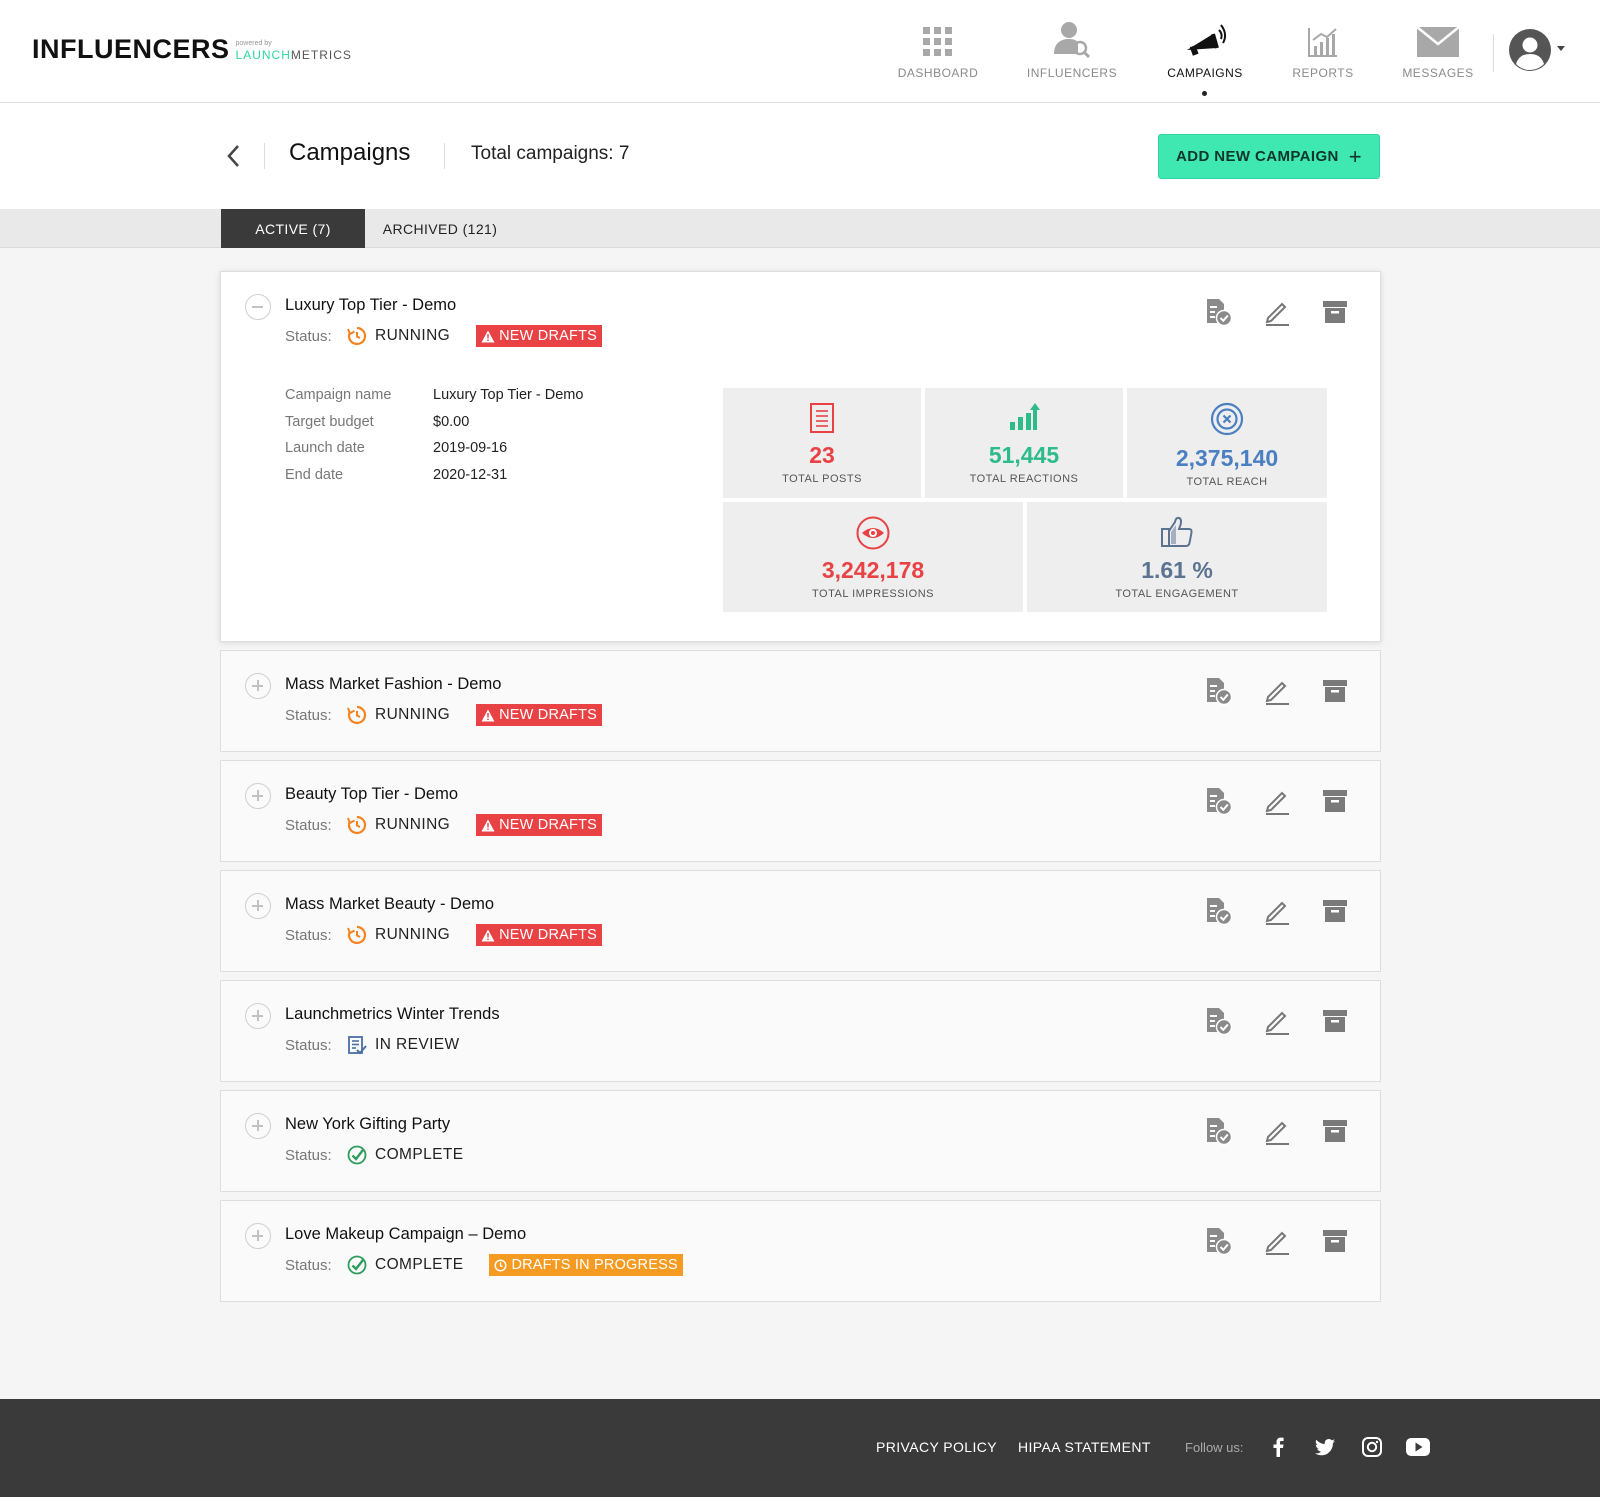  What do you see at coordinates (1323, 38) in the screenshot?
I see `bar-chart-icon` at bounding box center [1323, 38].